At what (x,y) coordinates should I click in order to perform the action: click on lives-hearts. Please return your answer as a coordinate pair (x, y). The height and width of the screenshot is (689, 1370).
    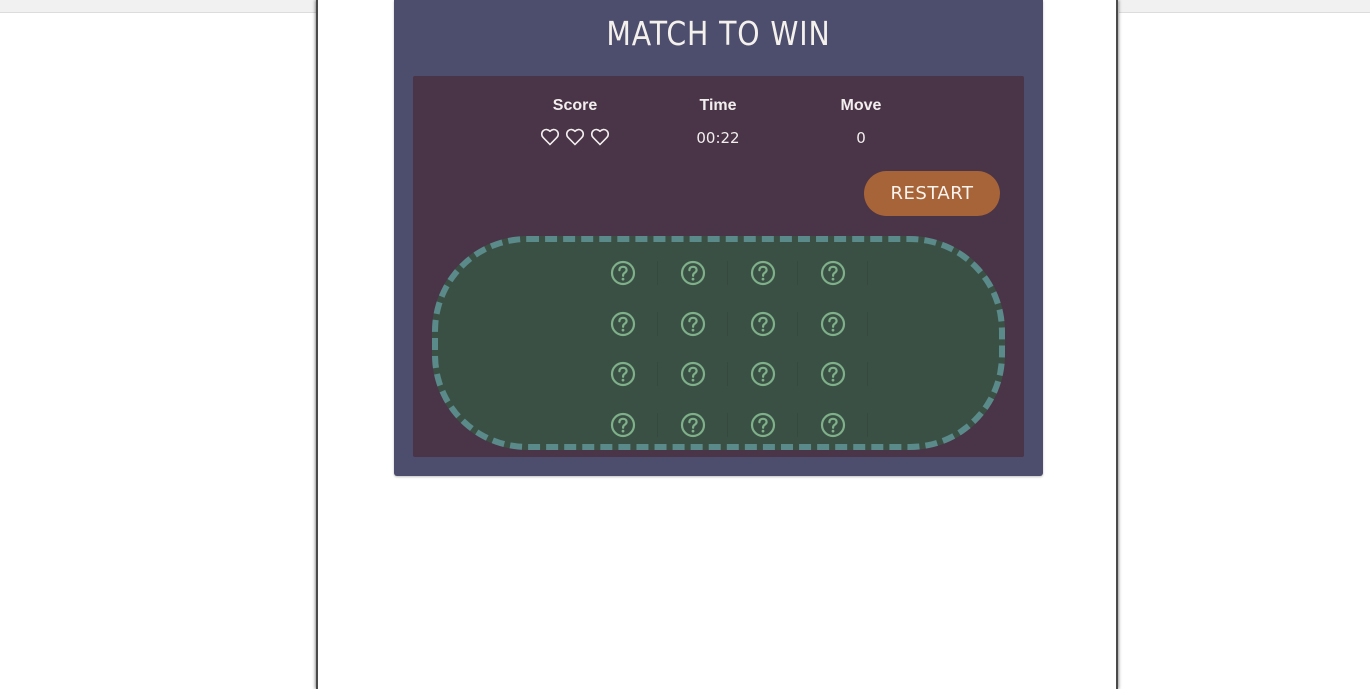
    Looking at the image, I should click on (575, 137).